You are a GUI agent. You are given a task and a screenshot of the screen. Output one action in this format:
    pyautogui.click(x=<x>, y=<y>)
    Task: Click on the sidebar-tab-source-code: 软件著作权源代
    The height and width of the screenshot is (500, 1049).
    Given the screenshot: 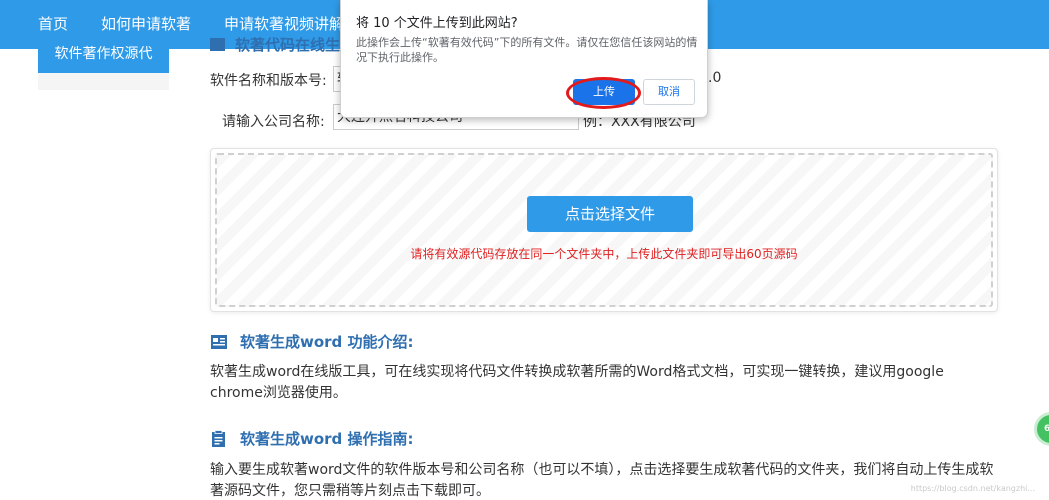 What is the action you would take?
    pyautogui.click(x=103, y=54)
    